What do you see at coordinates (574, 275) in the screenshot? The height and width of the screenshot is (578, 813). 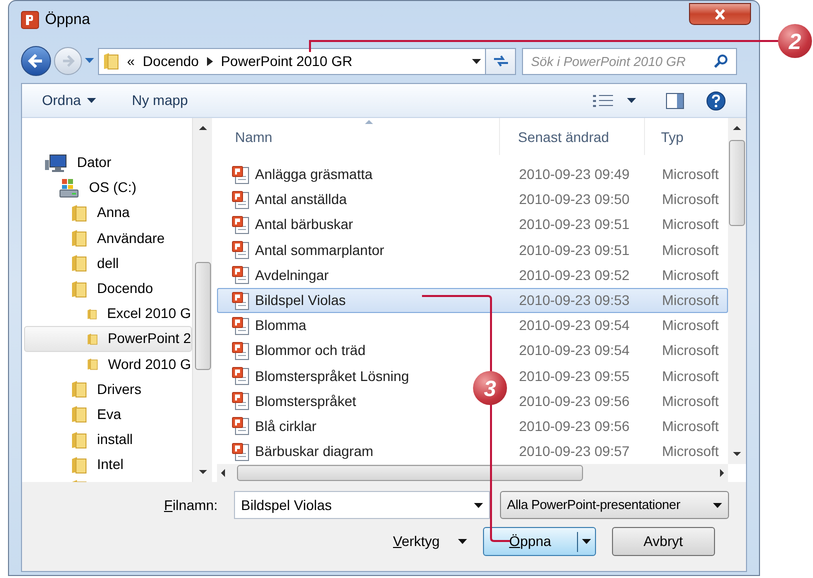 I see `modified-date: 2010-09-23 09:52` at bounding box center [574, 275].